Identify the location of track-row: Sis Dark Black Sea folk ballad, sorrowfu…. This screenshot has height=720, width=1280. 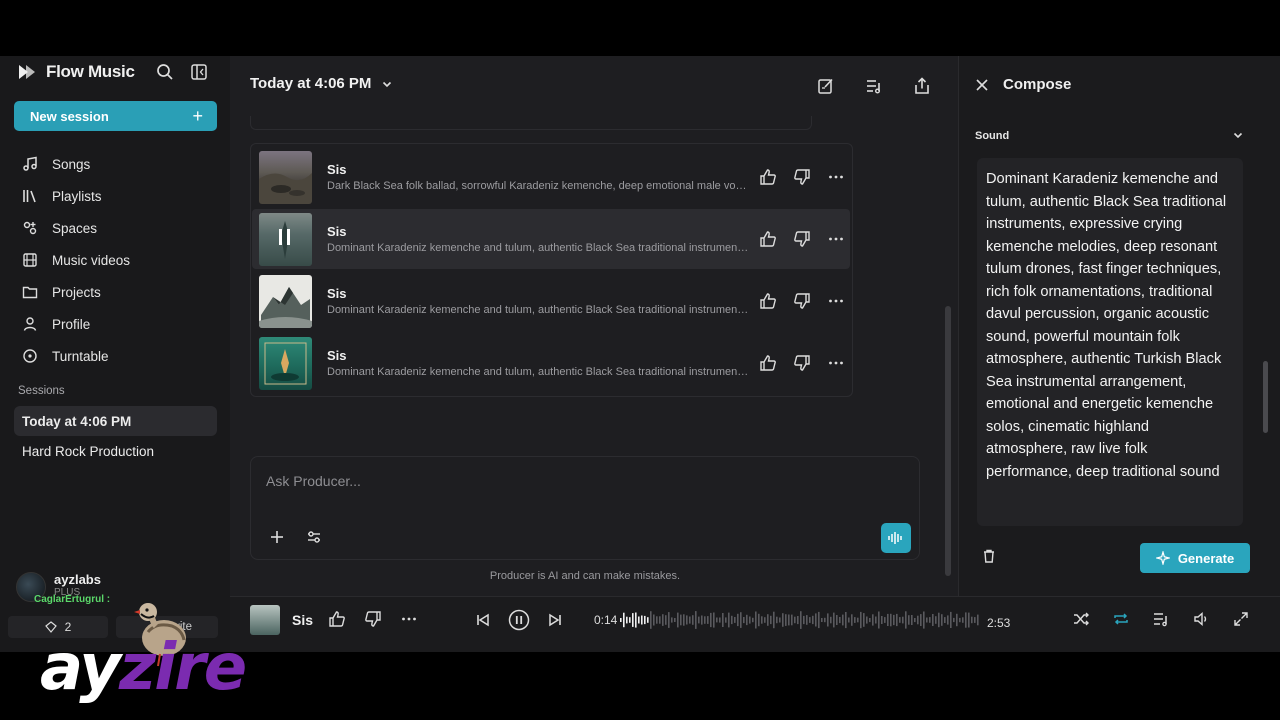
(551, 177).